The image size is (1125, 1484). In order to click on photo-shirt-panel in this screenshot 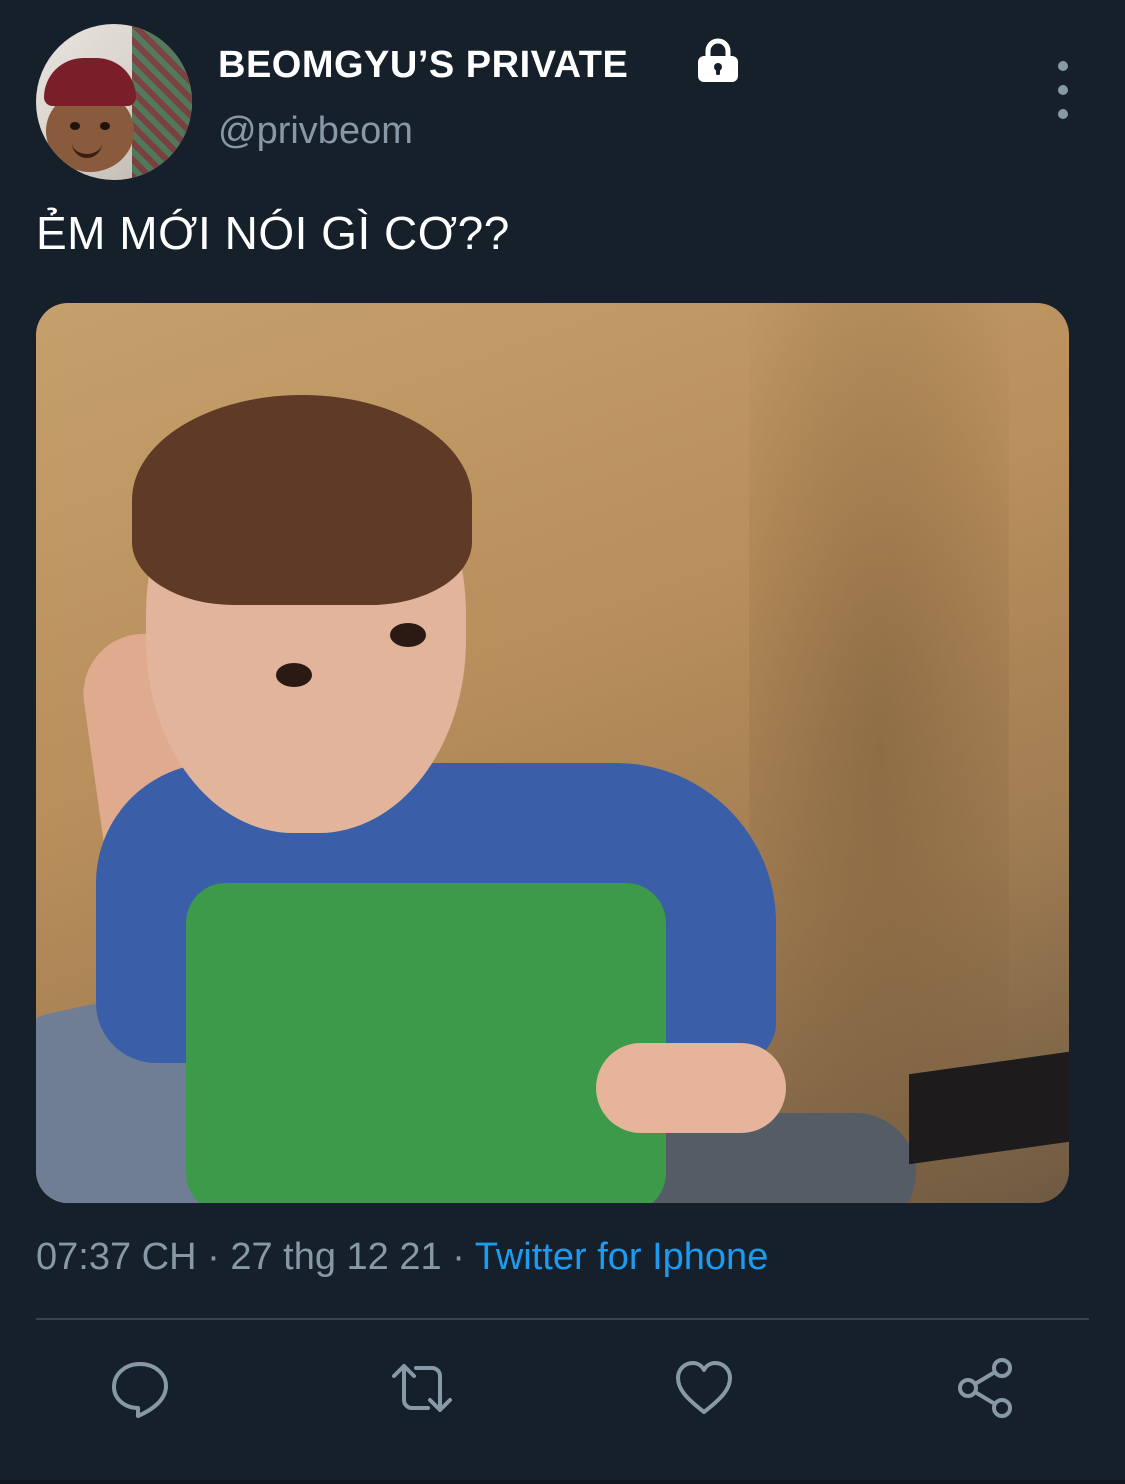, I will do `click(426, 1043)`.